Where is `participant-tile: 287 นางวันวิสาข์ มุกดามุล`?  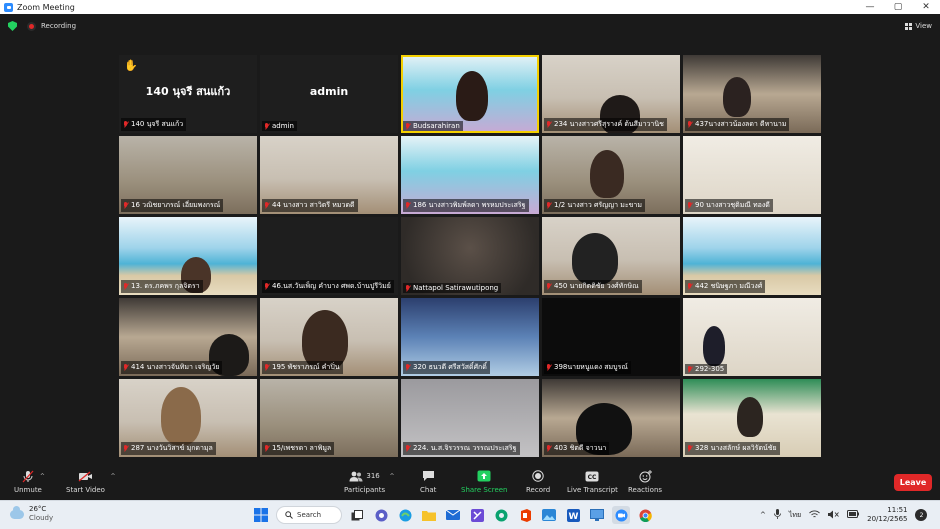
participant-tile: 287 นางวันวิสาข์ มุกดามุล is located at coordinates (188, 418).